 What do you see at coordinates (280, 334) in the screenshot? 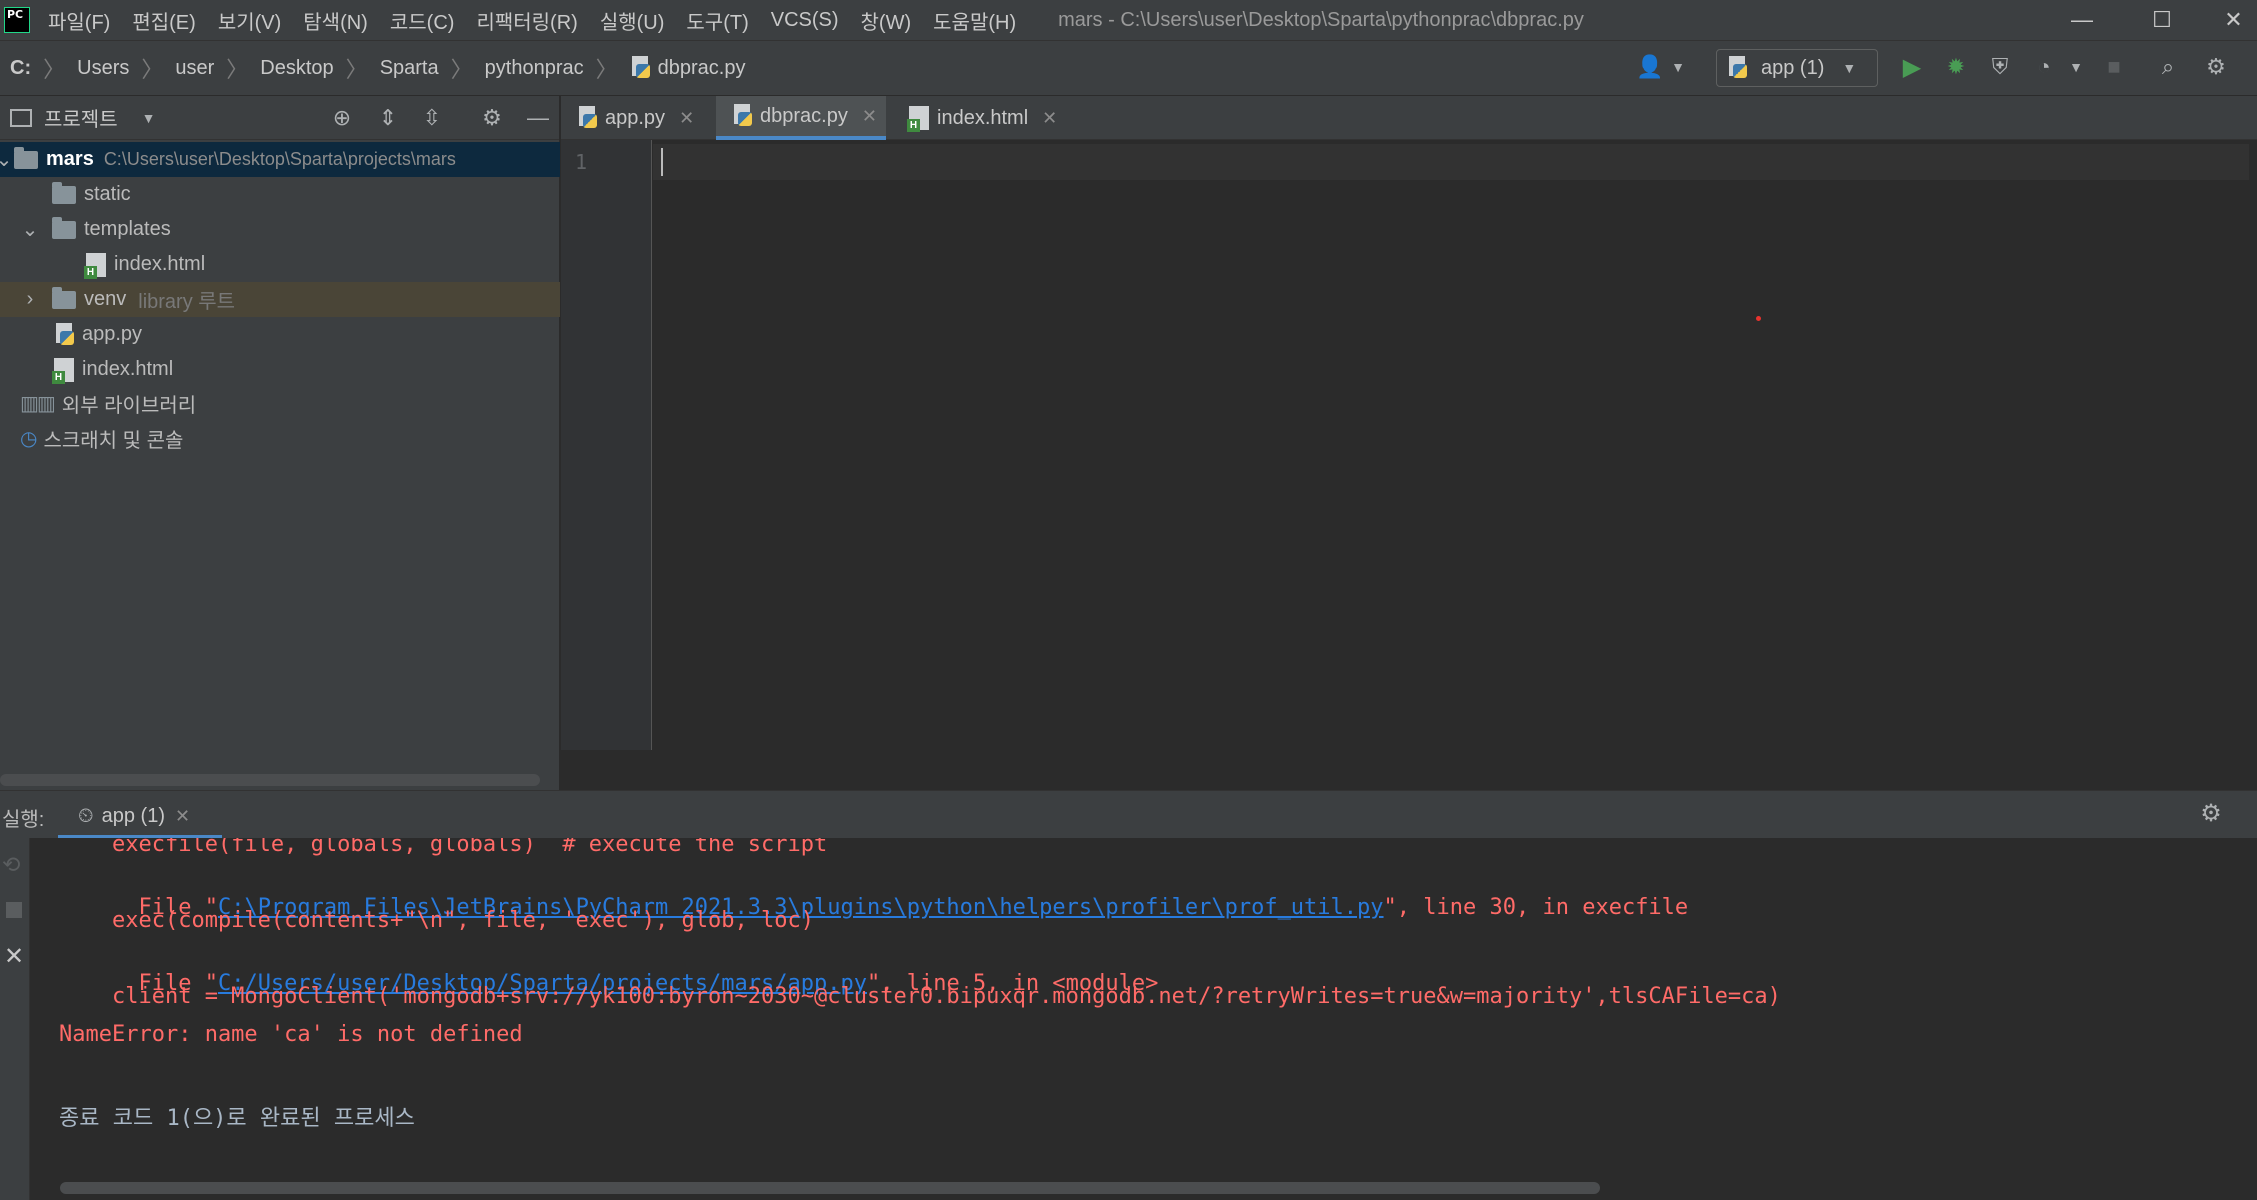
I see `tree-item-app-py: app.py` at bounding box center [280, 334].